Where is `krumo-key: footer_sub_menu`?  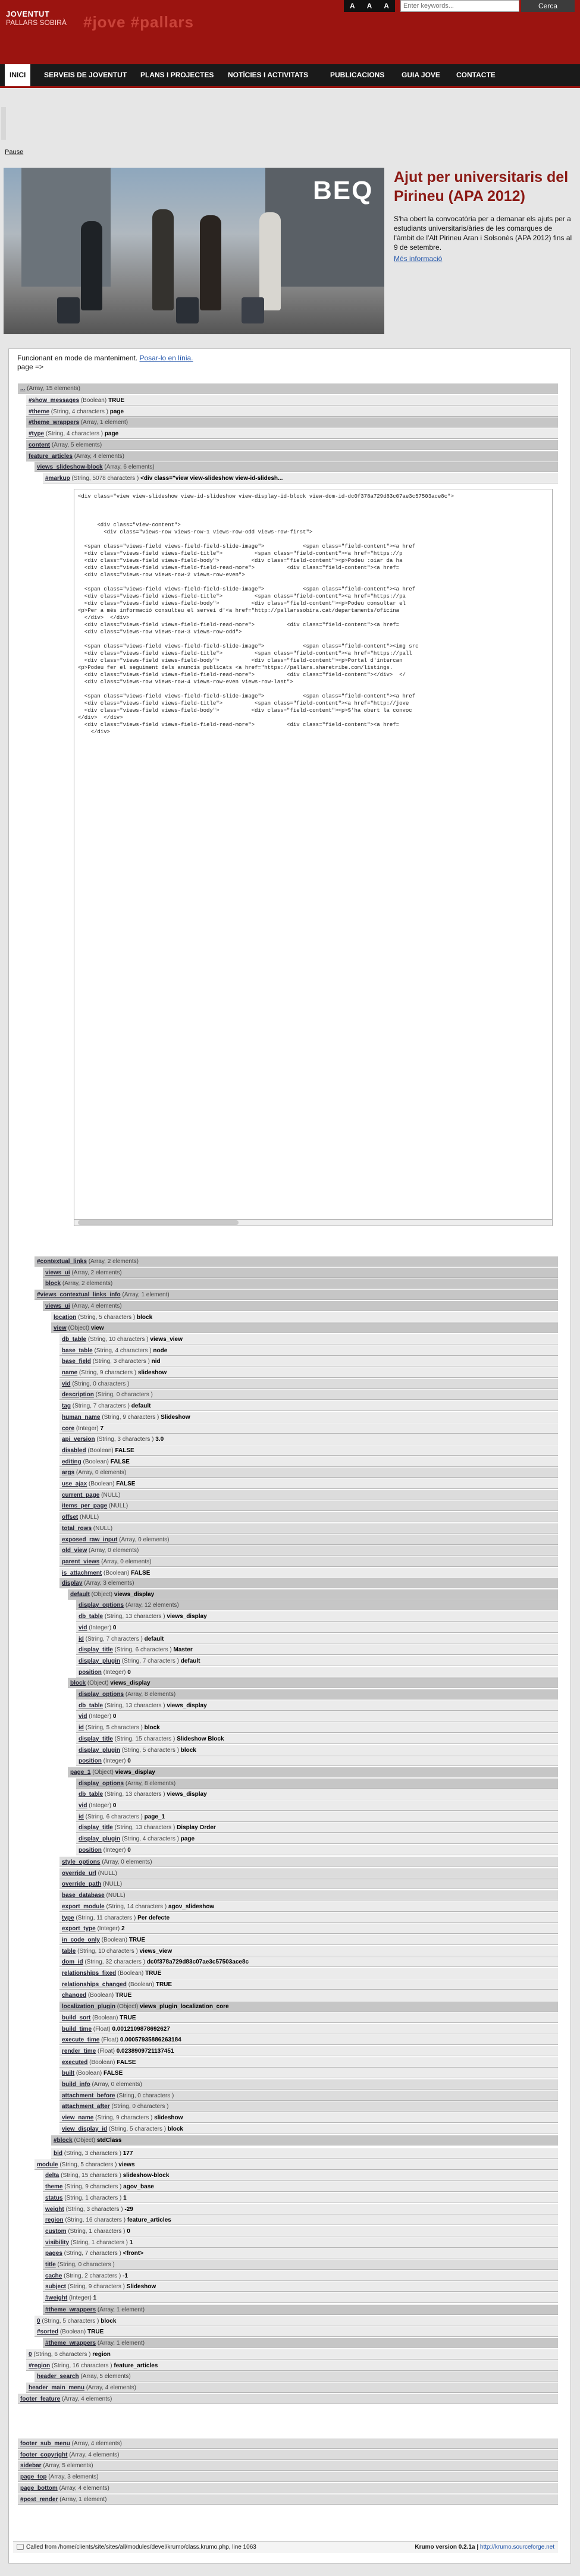 krumo-key: footer_sub_menu is located at coordinates (45, 2443).